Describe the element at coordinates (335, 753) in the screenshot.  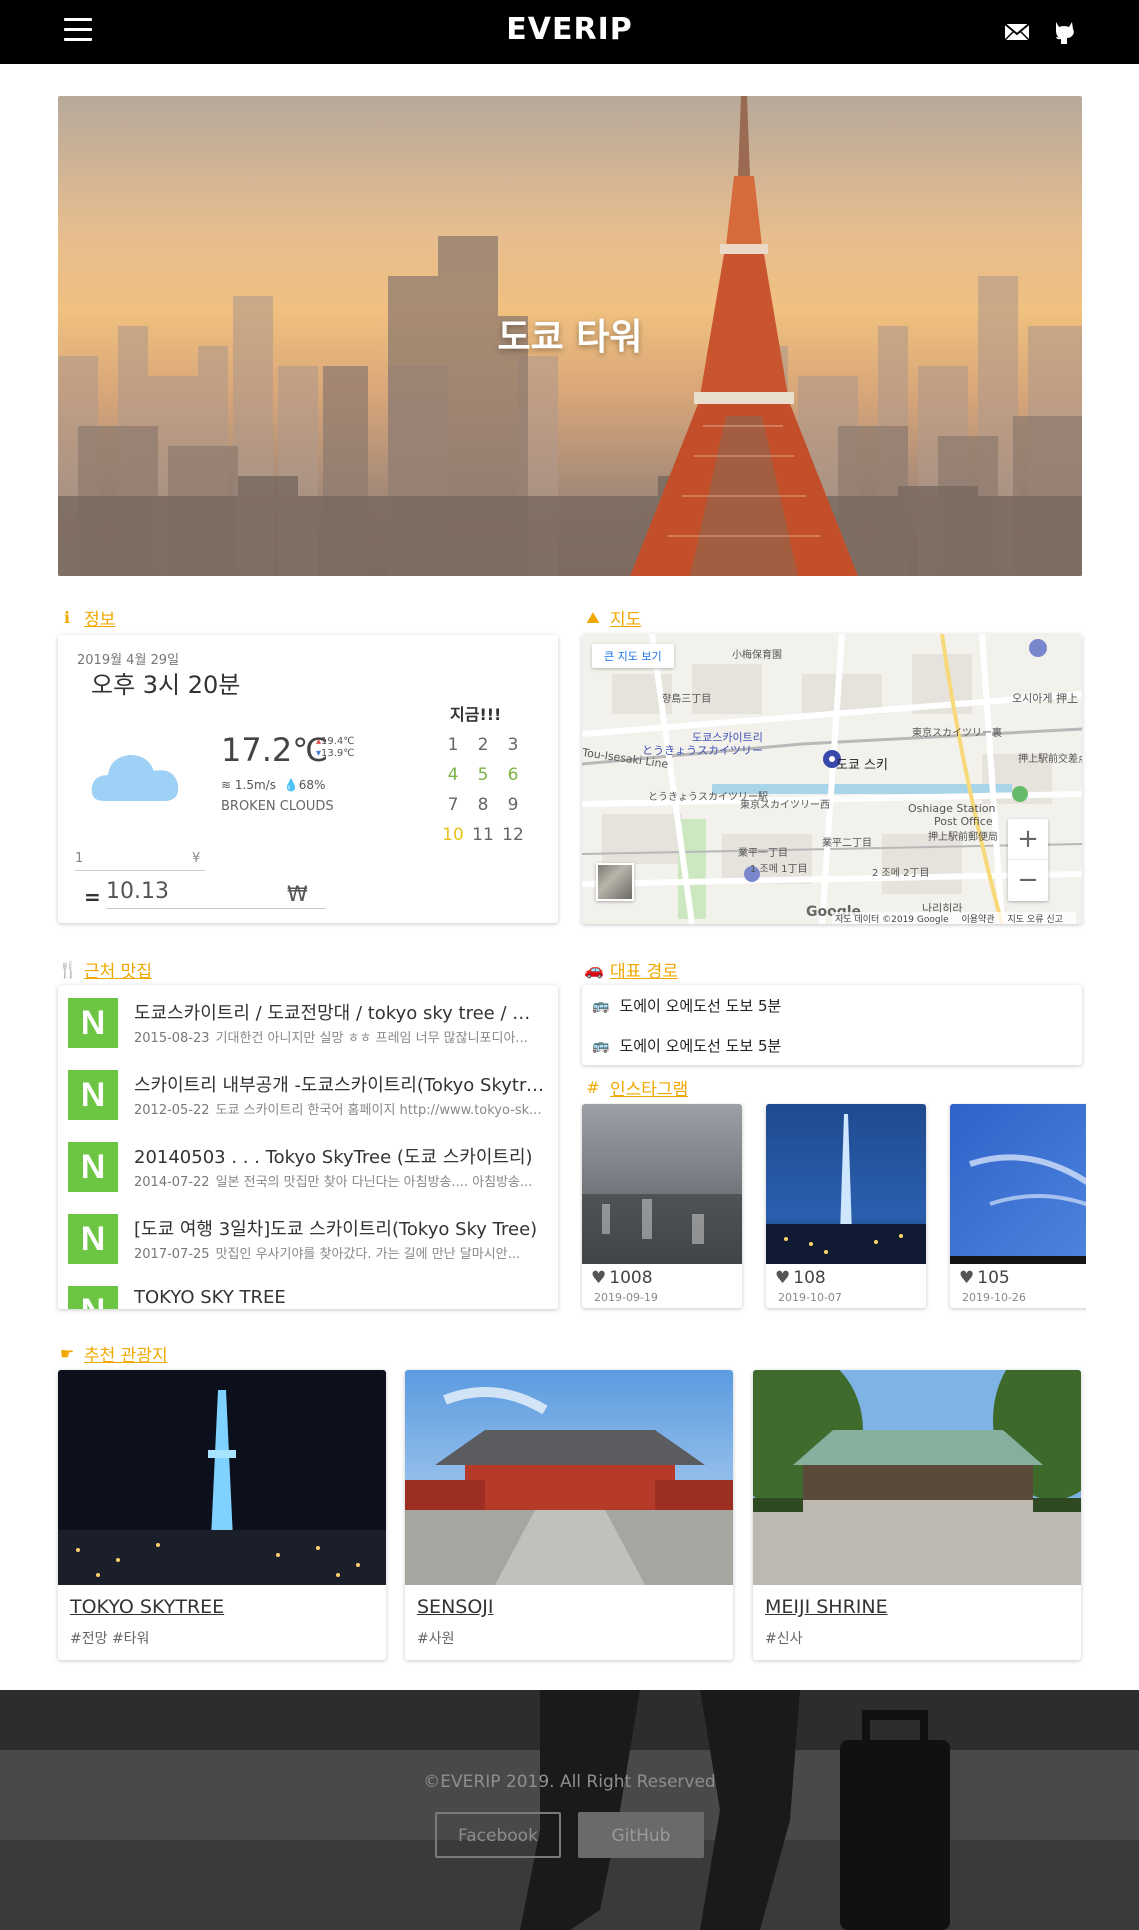
I see `temp-low: ▾13.9℃` at that location.